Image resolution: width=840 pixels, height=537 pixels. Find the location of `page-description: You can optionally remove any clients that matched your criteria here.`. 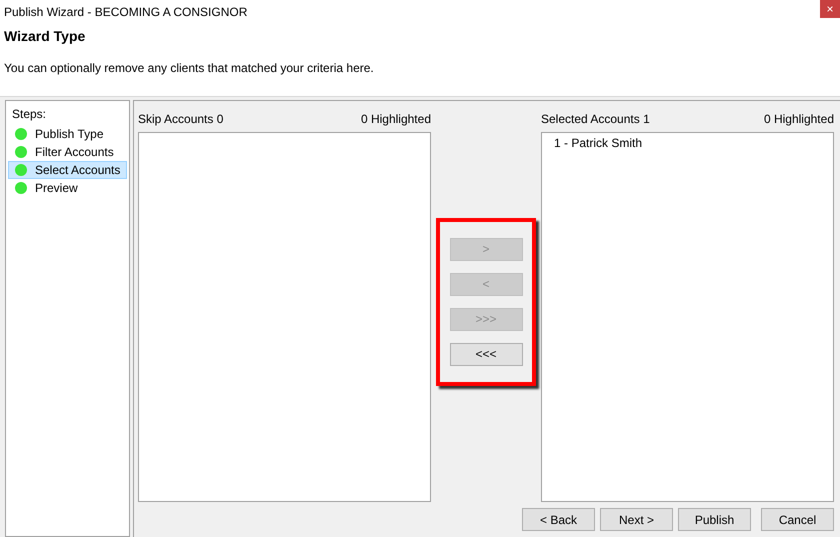

page-description: You can optionally remove any clients that matched your criteria here. is located at coordinates (189, 68).